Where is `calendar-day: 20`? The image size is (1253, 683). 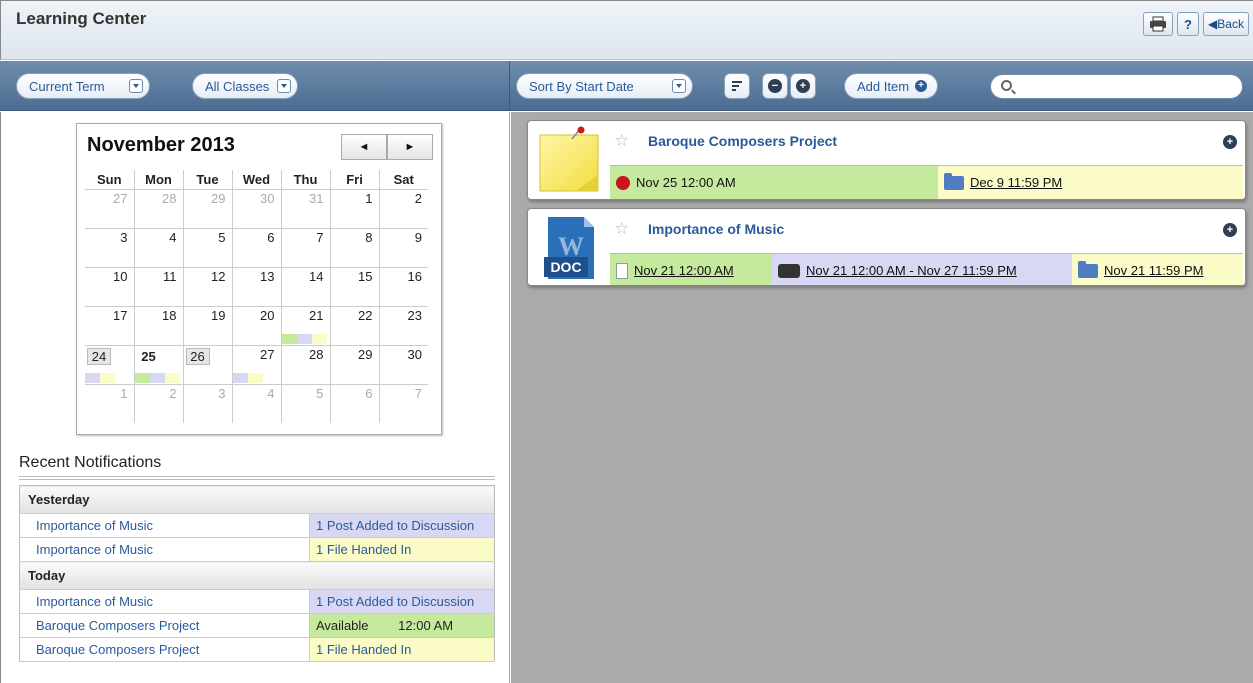
calendar-day: 20 is located at coordinates (256, 325).